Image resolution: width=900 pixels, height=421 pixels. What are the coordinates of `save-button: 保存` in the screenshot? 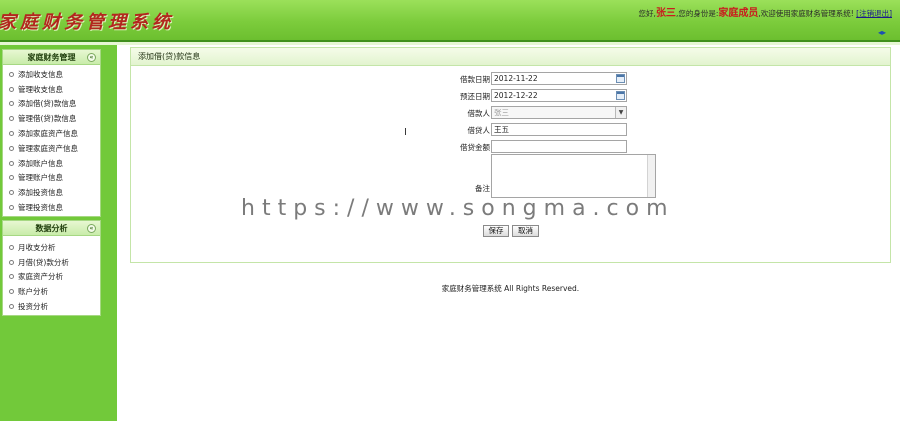 It's located at (496, 231).